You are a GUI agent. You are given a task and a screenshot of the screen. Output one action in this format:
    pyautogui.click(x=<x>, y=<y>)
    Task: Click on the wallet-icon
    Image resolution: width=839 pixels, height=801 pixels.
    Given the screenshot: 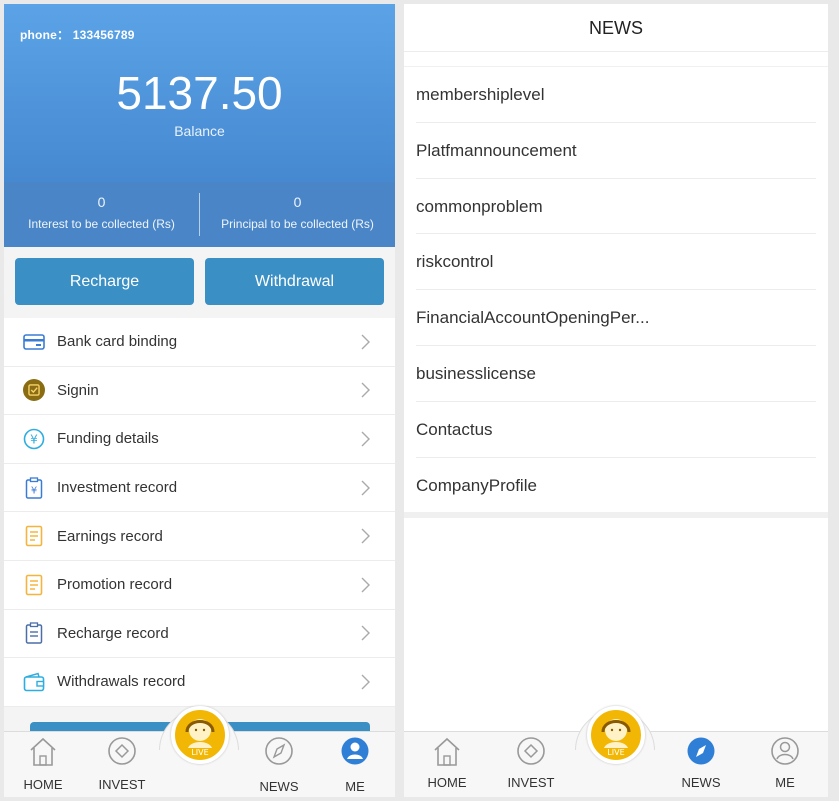 What is the action you would take?
    pyautogui.click(x=34, y=682)
    